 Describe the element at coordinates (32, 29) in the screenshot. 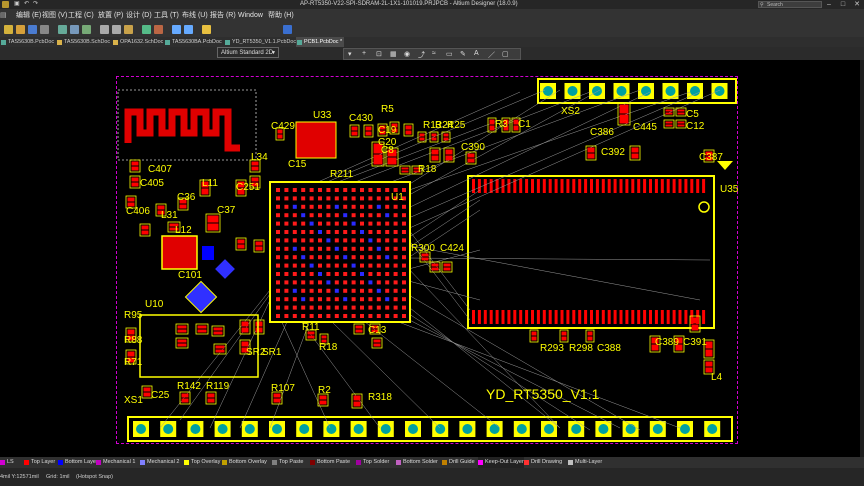

I see `save-icon` at that location.